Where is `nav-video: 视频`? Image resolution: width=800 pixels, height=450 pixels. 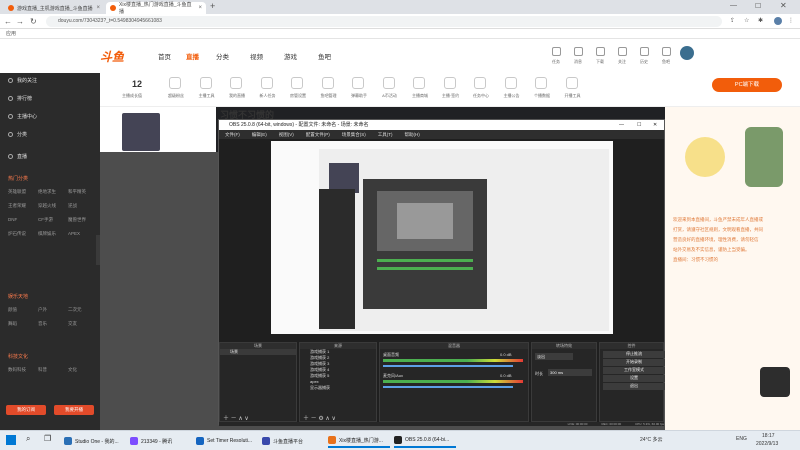
nav-video: 视频 is located at coordinates (256, 56).